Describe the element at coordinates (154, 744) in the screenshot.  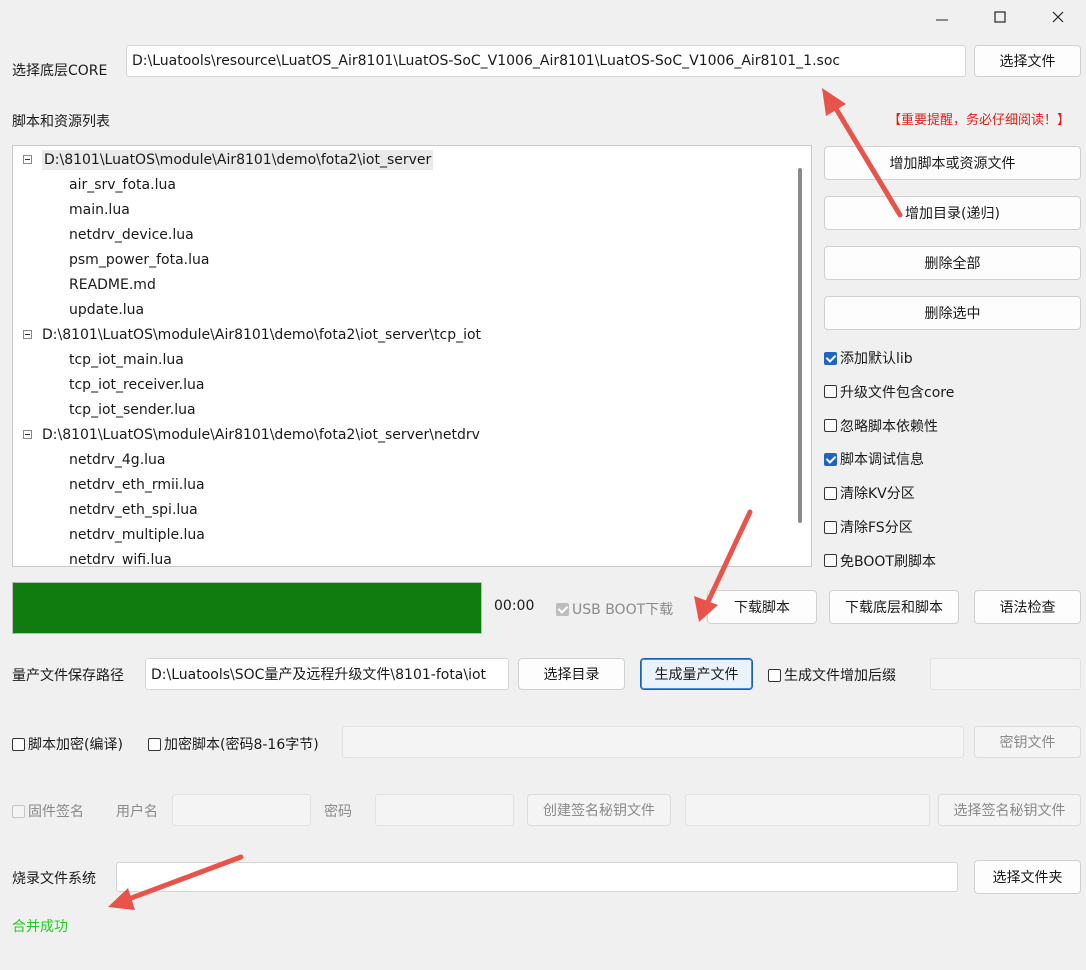
I see `password-encrypt-check-icon` at that location.